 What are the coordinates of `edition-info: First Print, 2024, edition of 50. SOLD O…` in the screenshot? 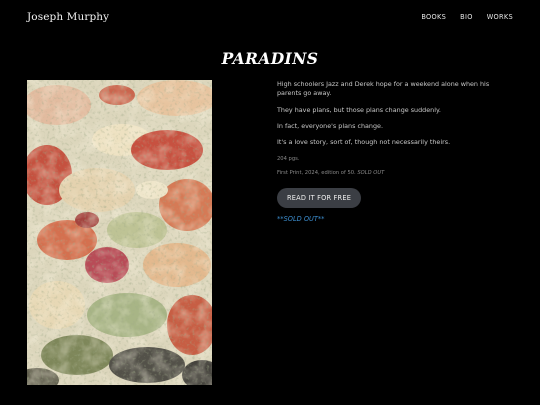 It's located at (396, 173).